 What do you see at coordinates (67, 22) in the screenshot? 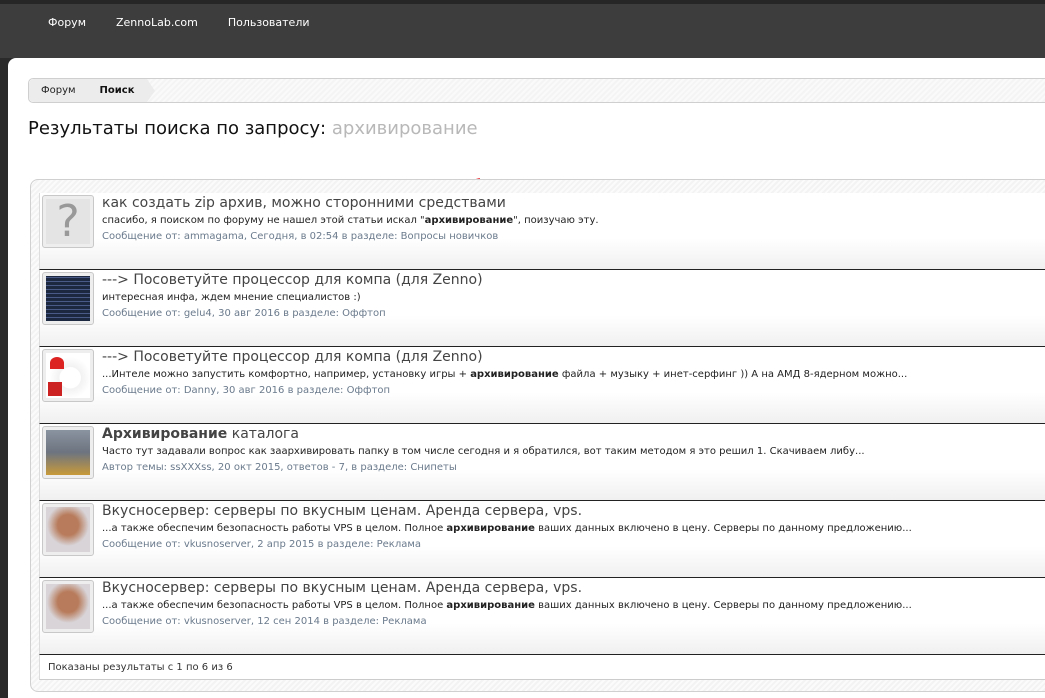
I see `nav-forum: Форум` at bounding box center [67, 22].